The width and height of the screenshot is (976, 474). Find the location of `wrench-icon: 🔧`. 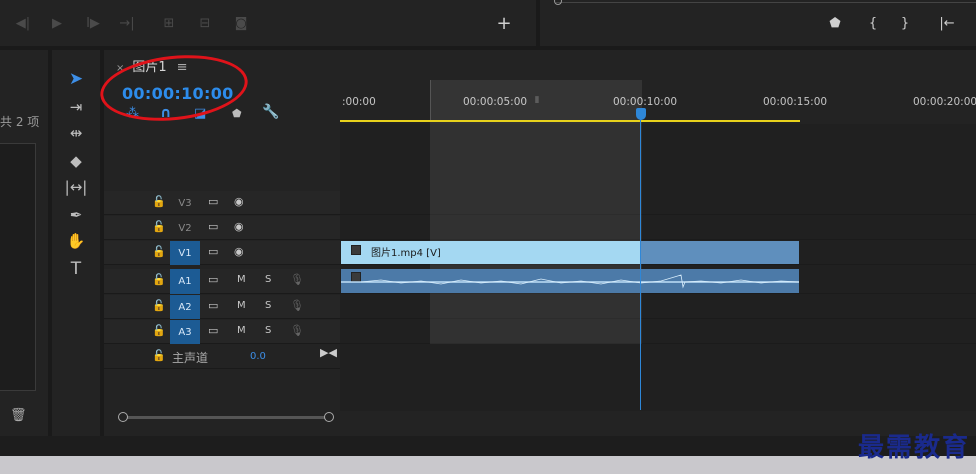

wrench-icon: 🔧 is located at coordinates (270, 112).